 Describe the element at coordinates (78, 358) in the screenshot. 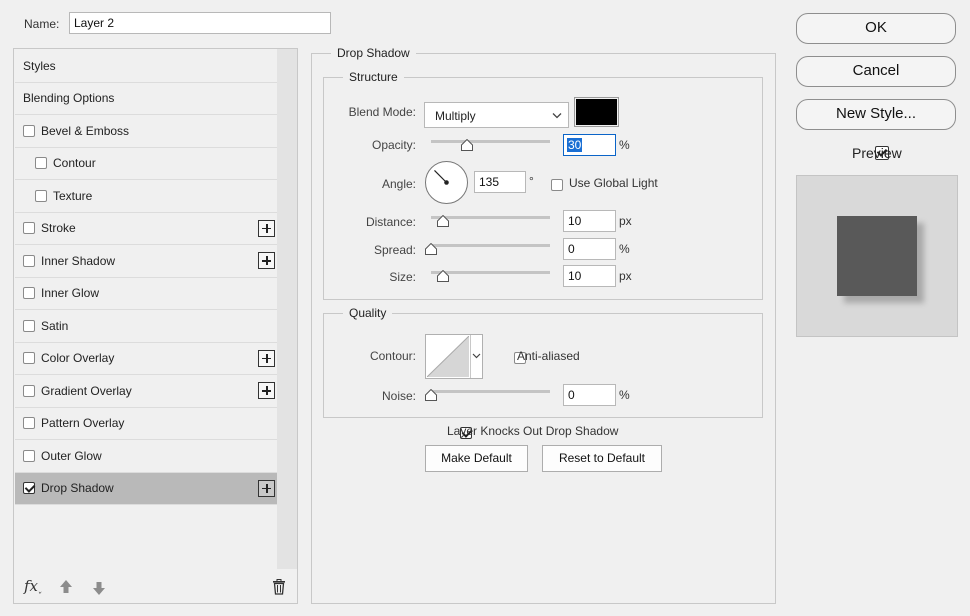

I see `style-item-label: Color Overlay` at that location.